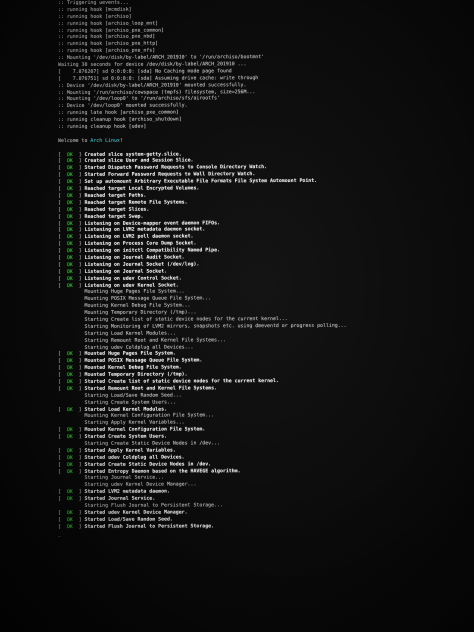 Image resolution: width=474 pixels, height=632 pixels. Describe the element at coordinates (128, 519) in the screenshot. I see `message-text: Started Load/Save Random Seed.` at that location.